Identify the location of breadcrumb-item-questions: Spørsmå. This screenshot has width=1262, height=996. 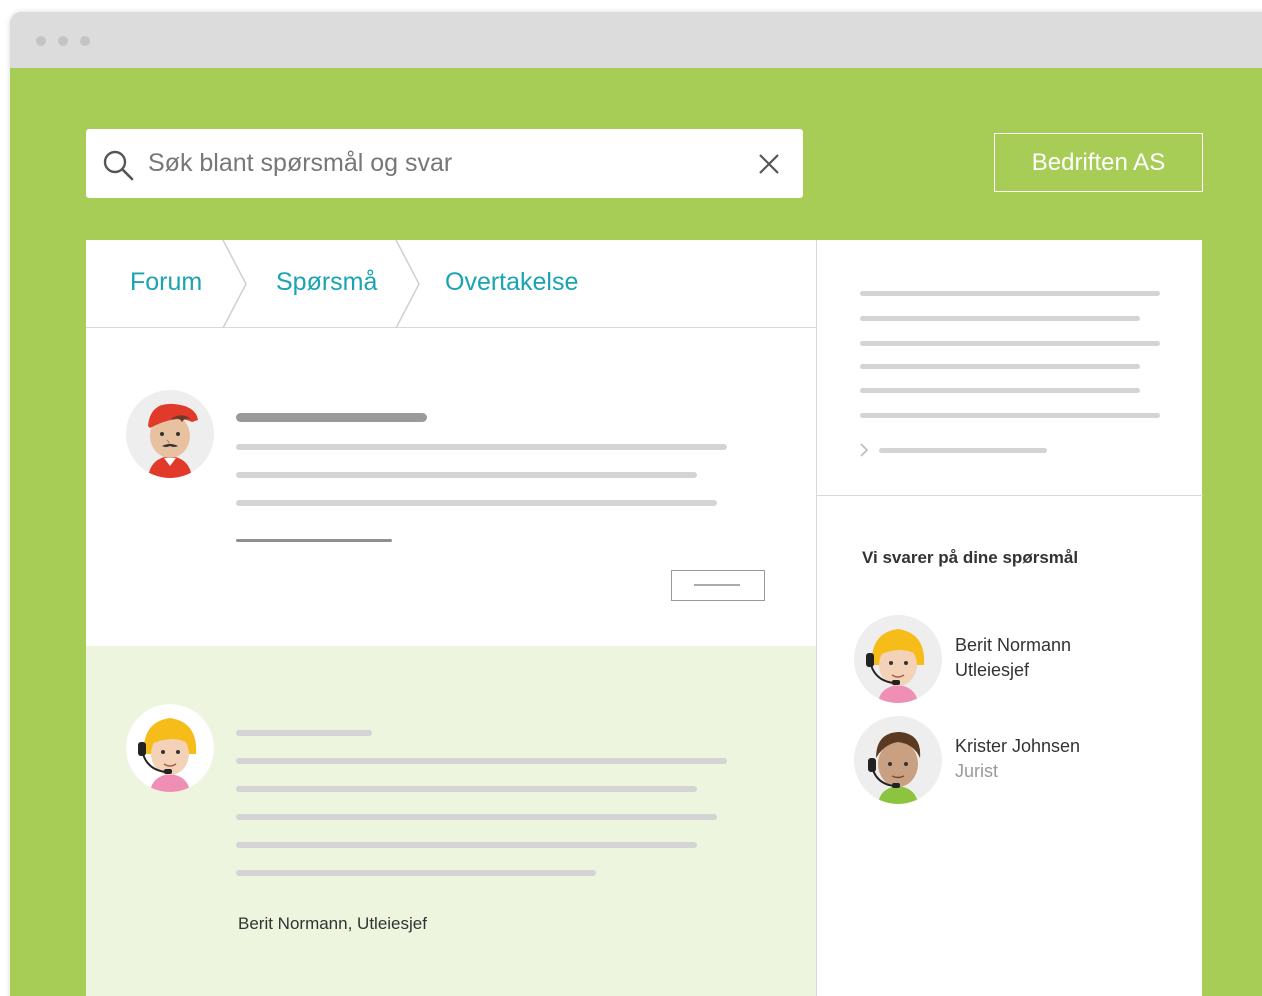
(326, 282).